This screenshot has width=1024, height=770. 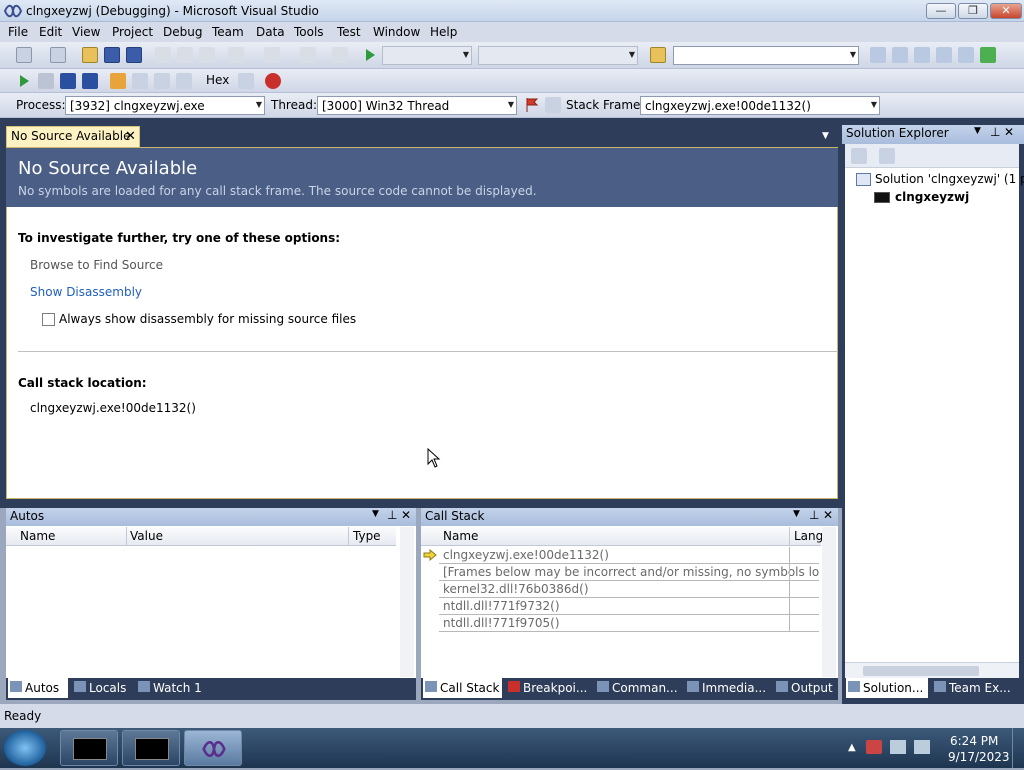 I want to click on volume-icon, so click(x=922, y=747).